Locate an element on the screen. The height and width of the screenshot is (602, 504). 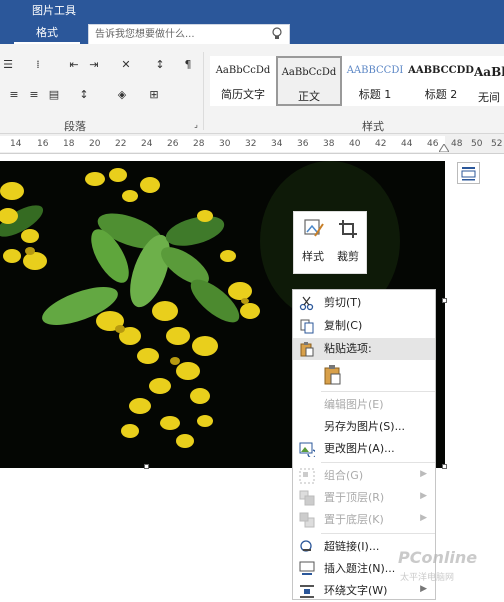
paste-picture-icon is located at coordinates (332, 375).